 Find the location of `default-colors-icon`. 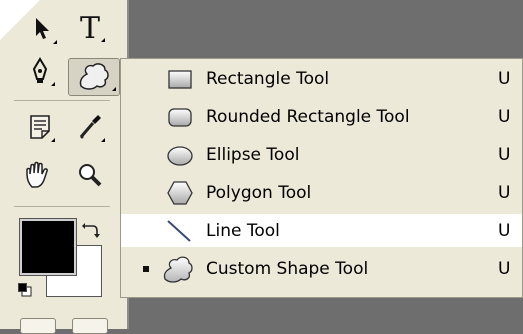

default-colors-icon is located at coordinates (25, 291).